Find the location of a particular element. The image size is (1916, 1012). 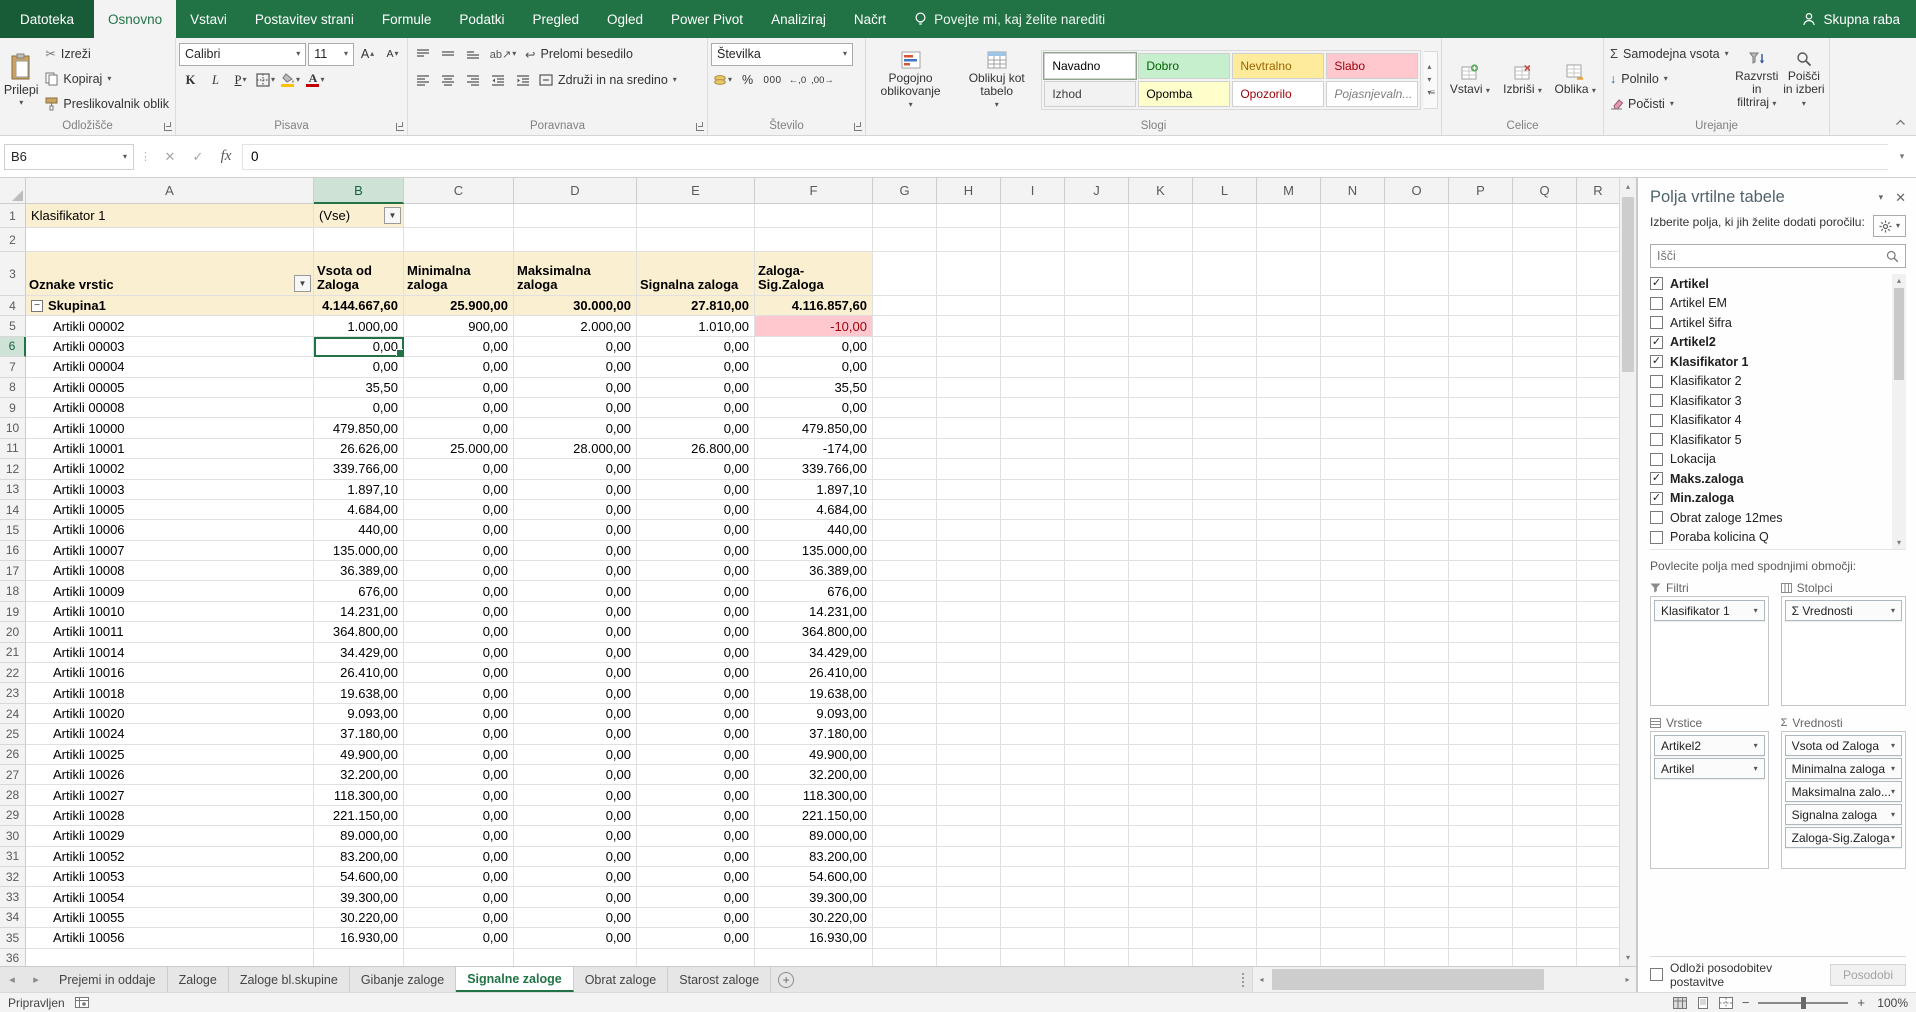

cell-n15 is located at coordinates (1353, 530).